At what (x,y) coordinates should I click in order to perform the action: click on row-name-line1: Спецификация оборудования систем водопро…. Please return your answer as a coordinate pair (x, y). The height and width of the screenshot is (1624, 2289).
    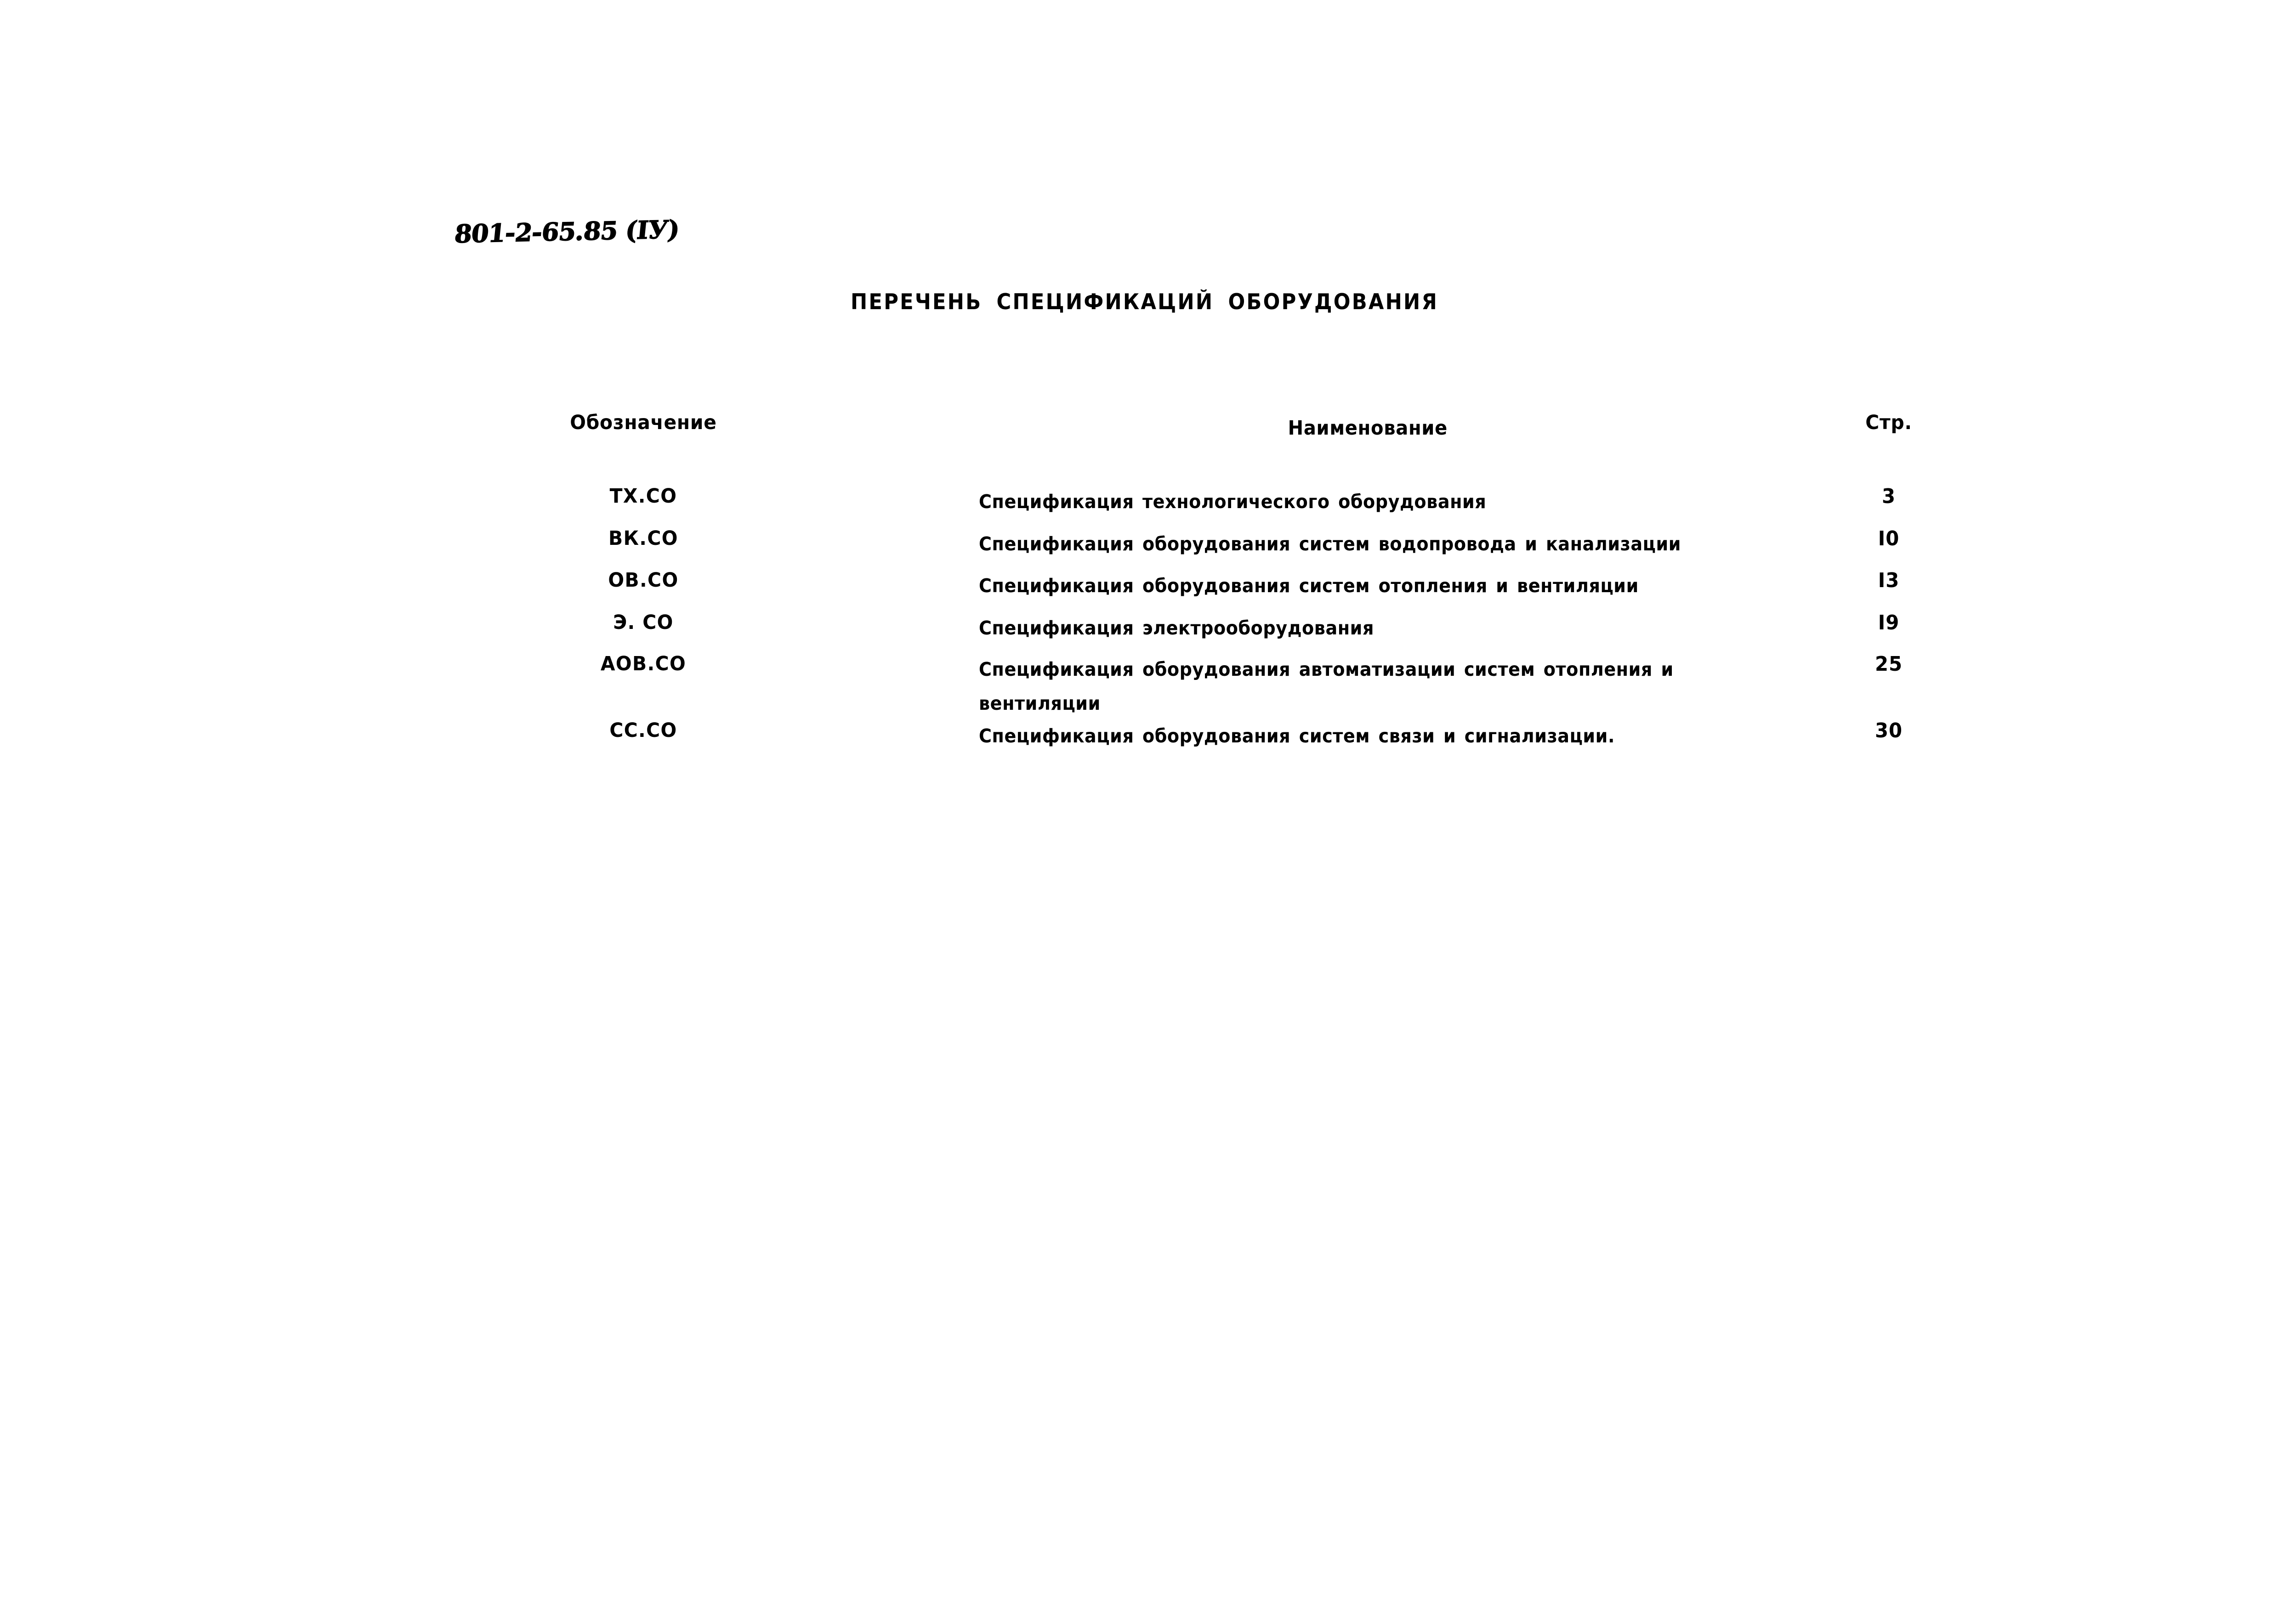
    Looking at the image, I should click on (1330, 544).